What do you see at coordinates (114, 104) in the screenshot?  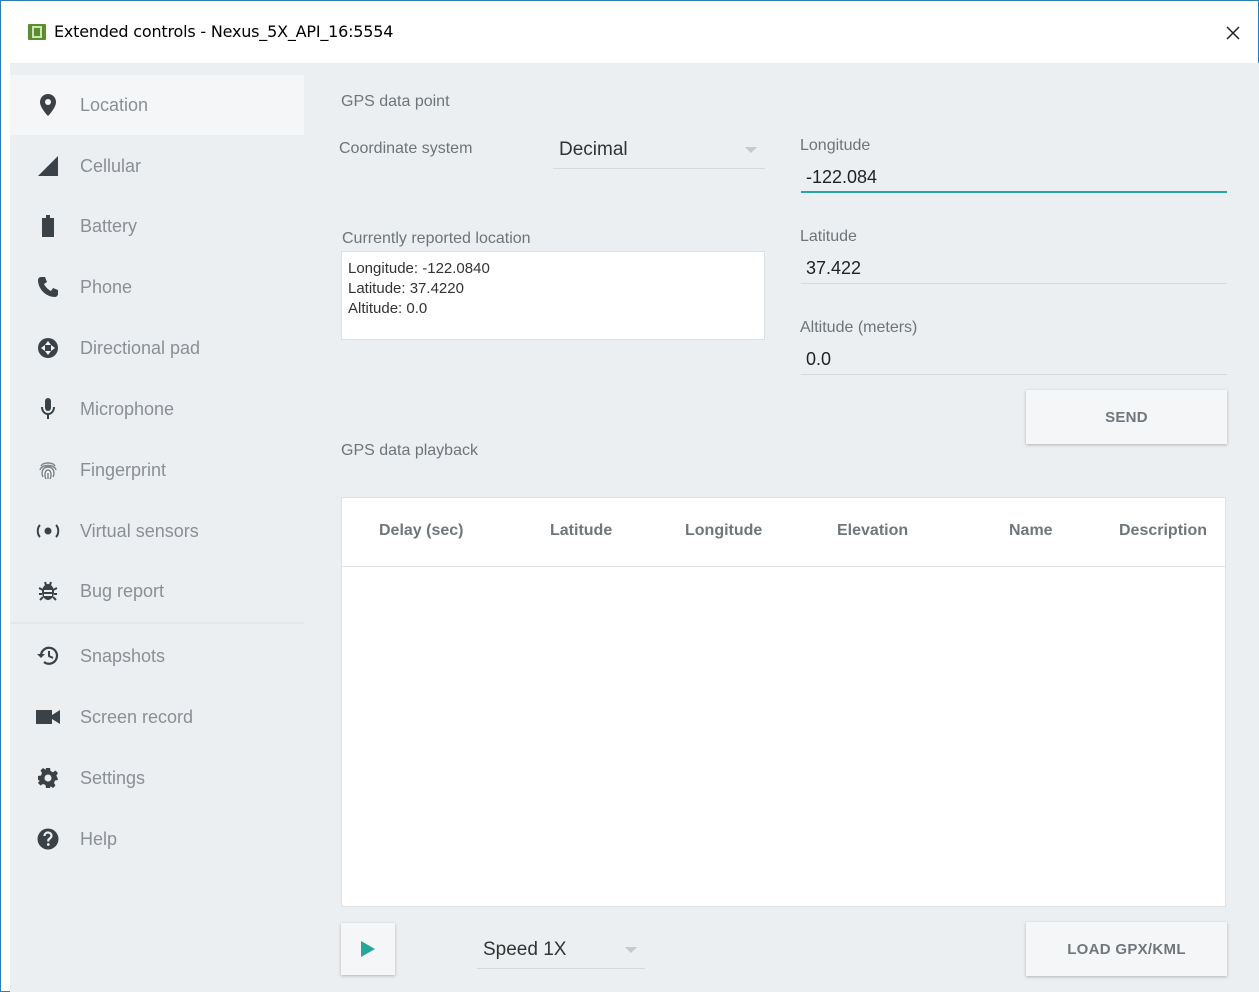 I see `sidebar-item-label: Location` at bounding box center [114, 104].